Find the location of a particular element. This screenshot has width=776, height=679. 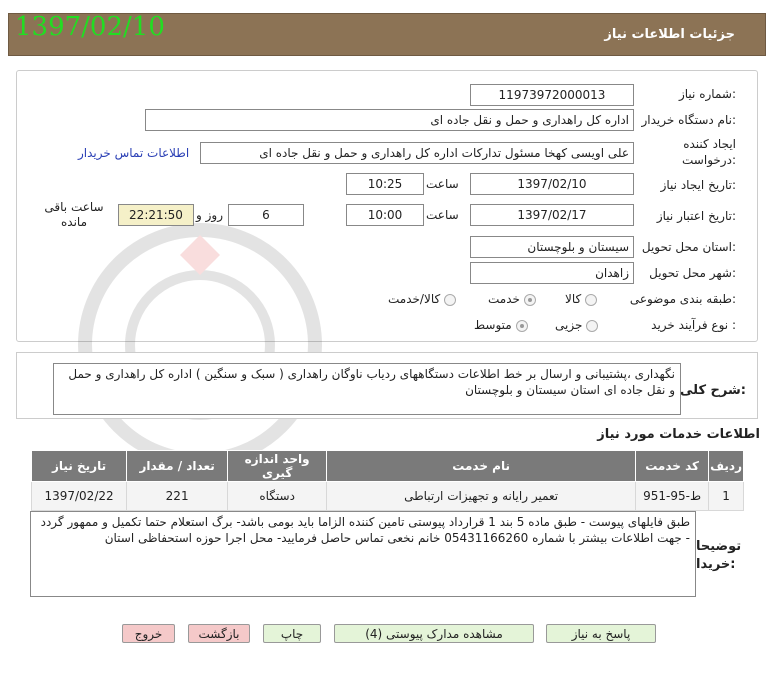

attachments-button: مشاهده مدارک پیوستی (4) is located at coordinates (434, 633).